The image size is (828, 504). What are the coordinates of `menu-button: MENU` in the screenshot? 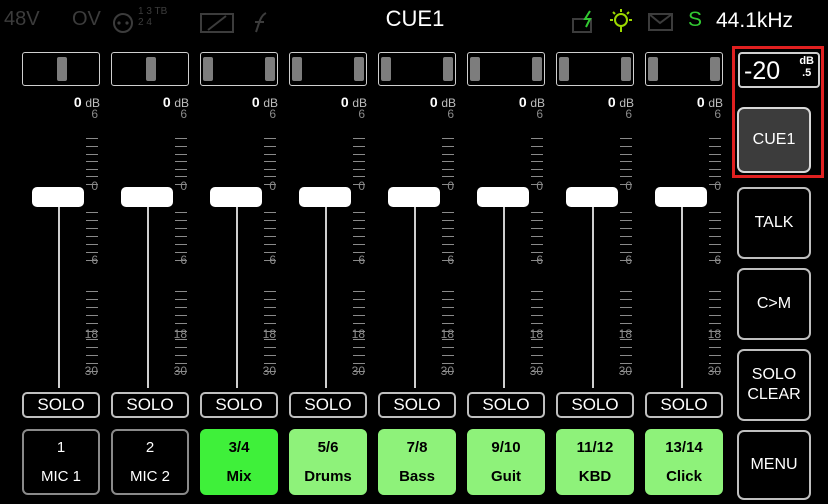 It's located at (774, 465).